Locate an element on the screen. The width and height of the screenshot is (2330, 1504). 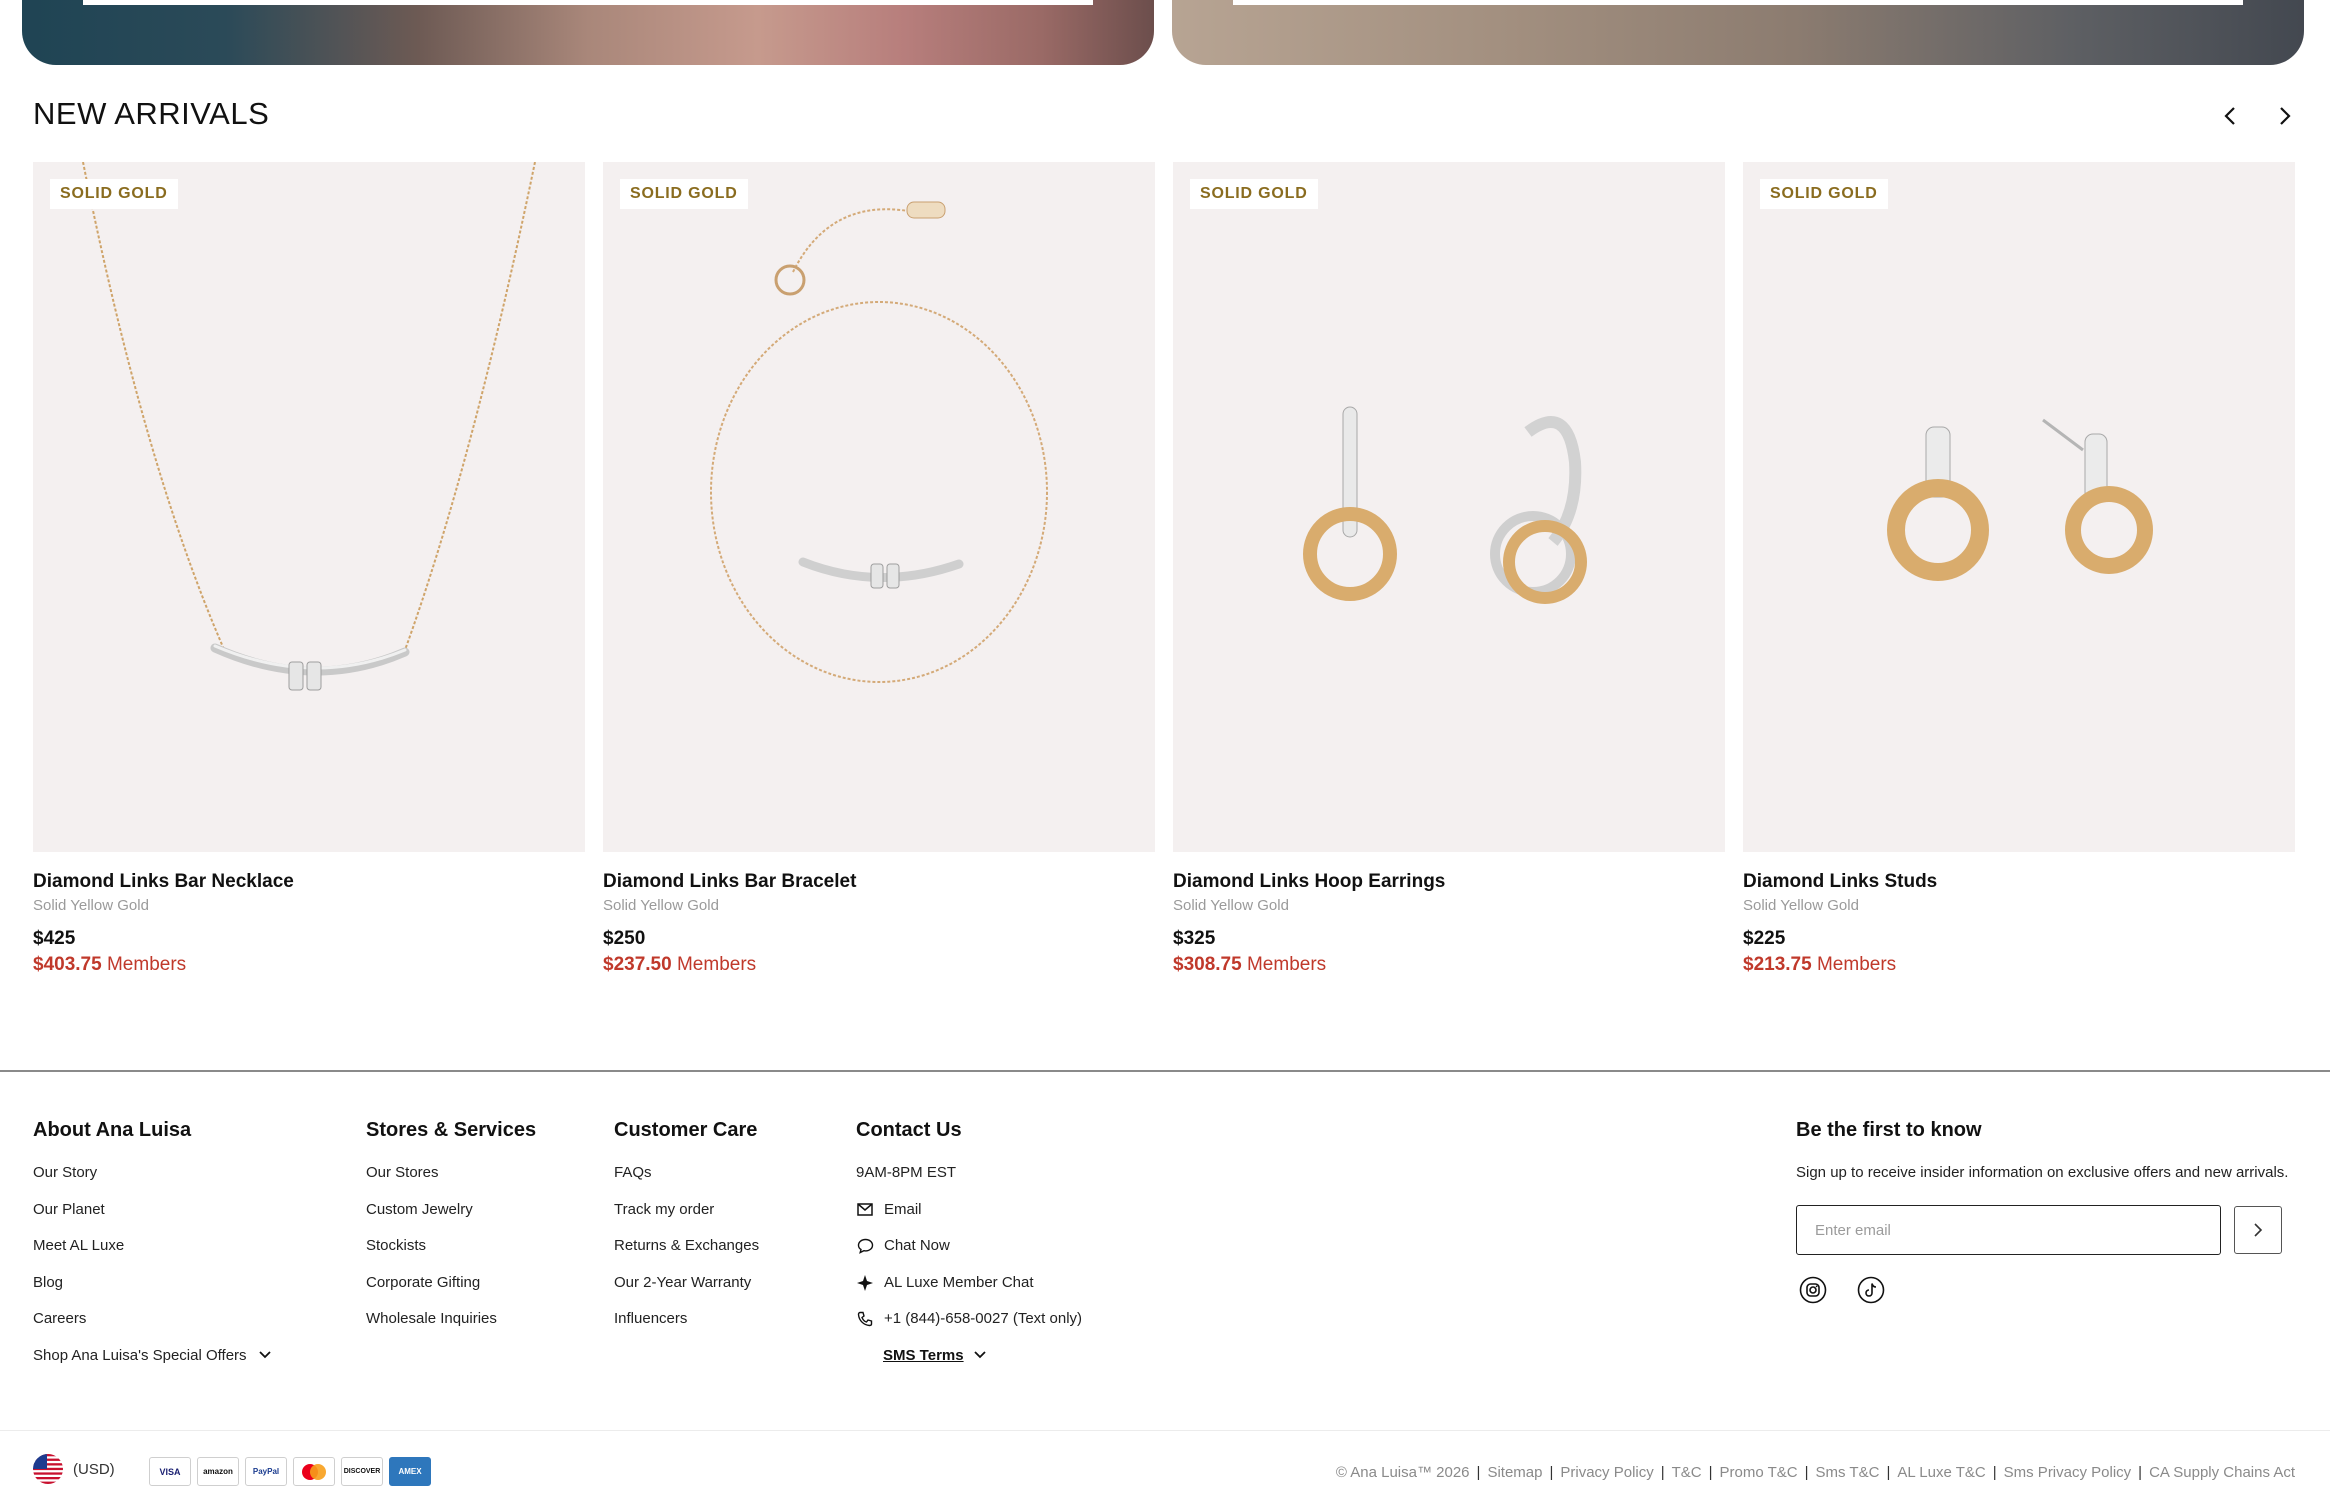
footer-link-corporate-gifting: Corporate Gifting is located at coordinates (451, 1292).